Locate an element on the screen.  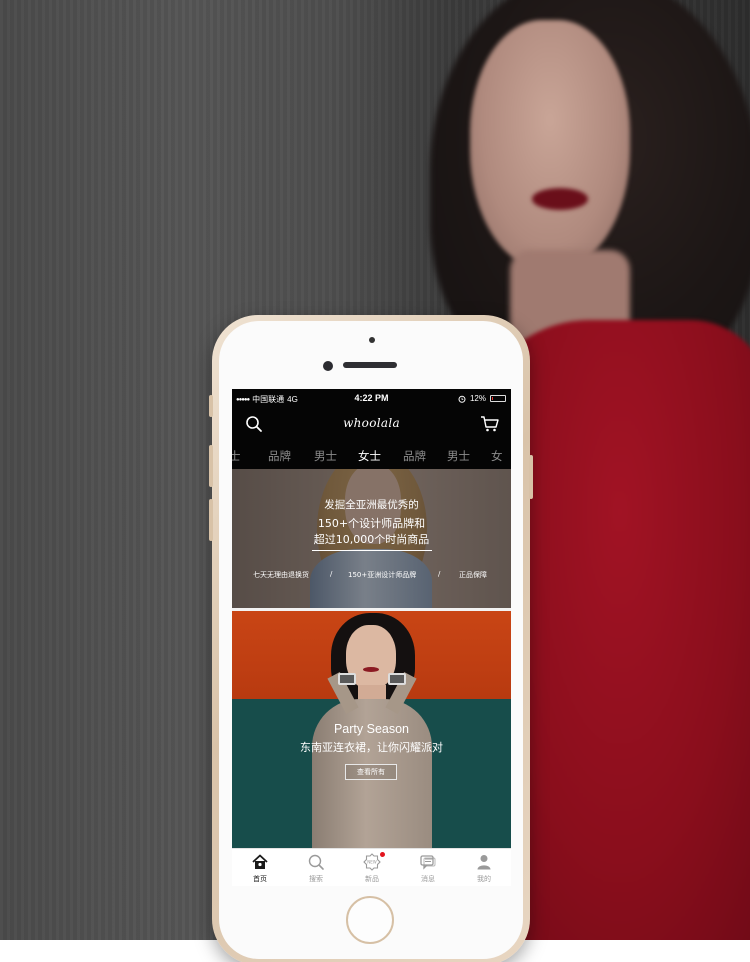
app-header: whoolala is located at coordinates (371, 425).